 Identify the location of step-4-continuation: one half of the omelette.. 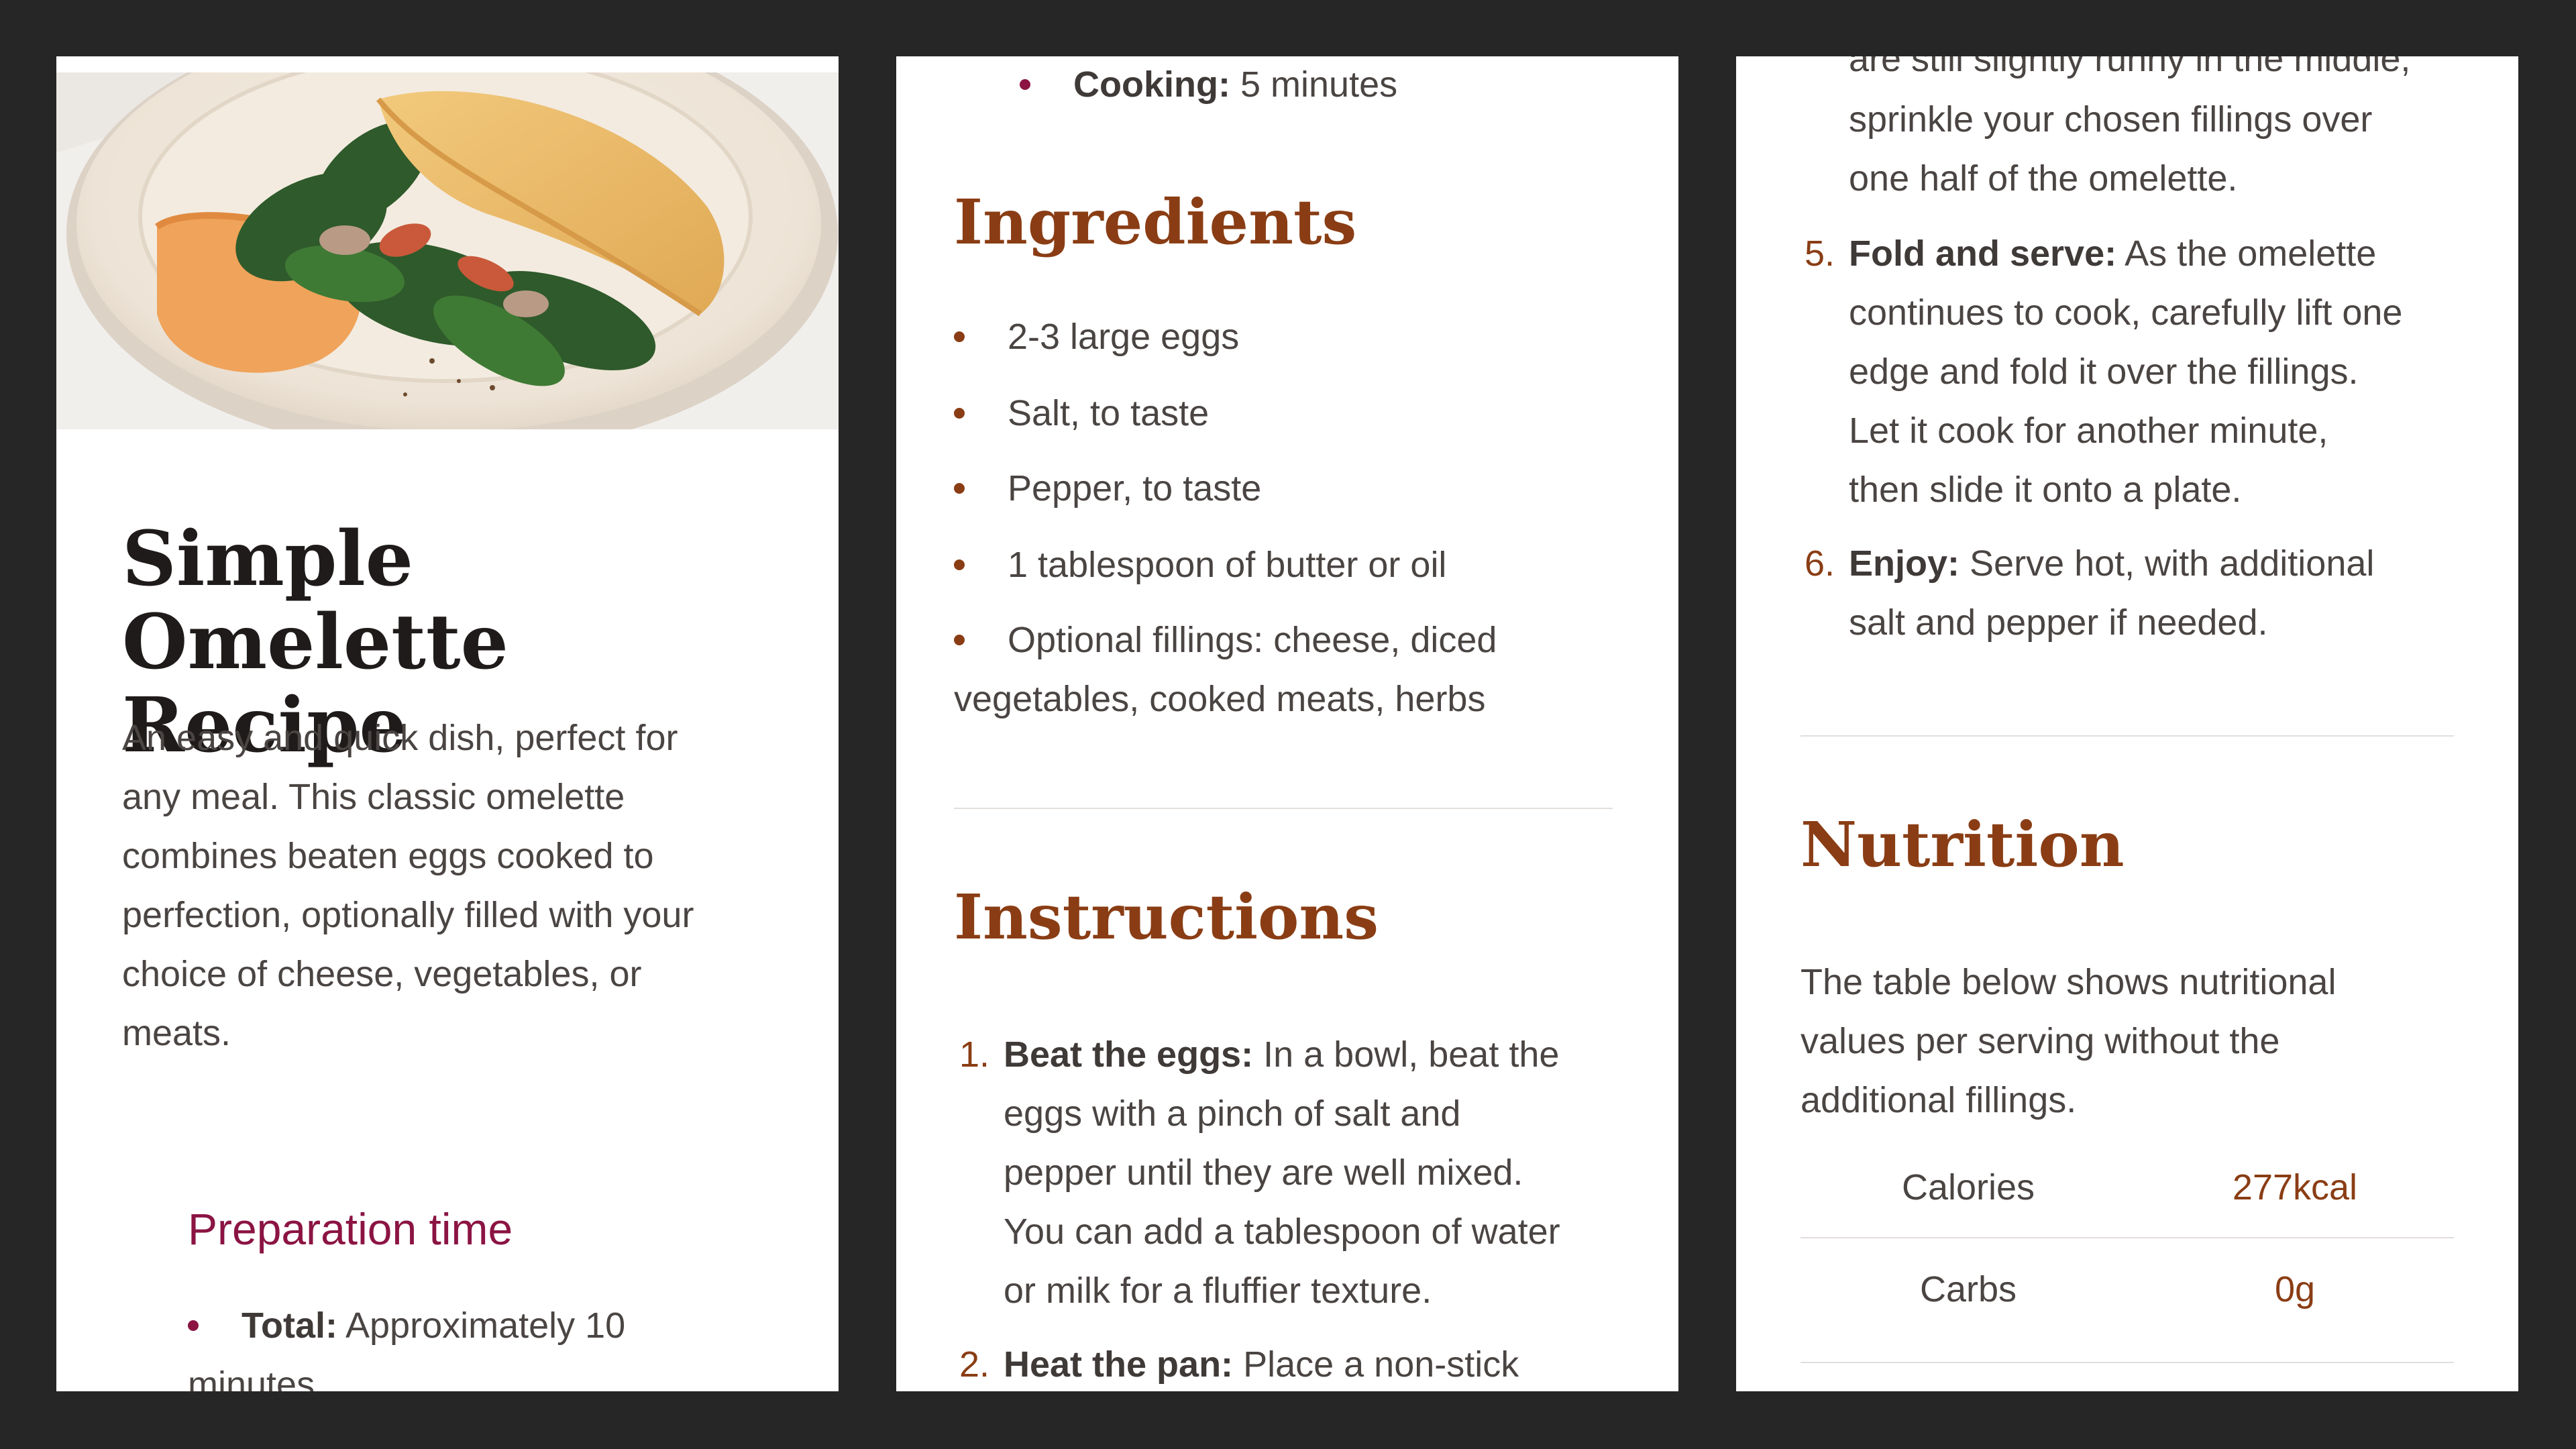
(2043, 178).